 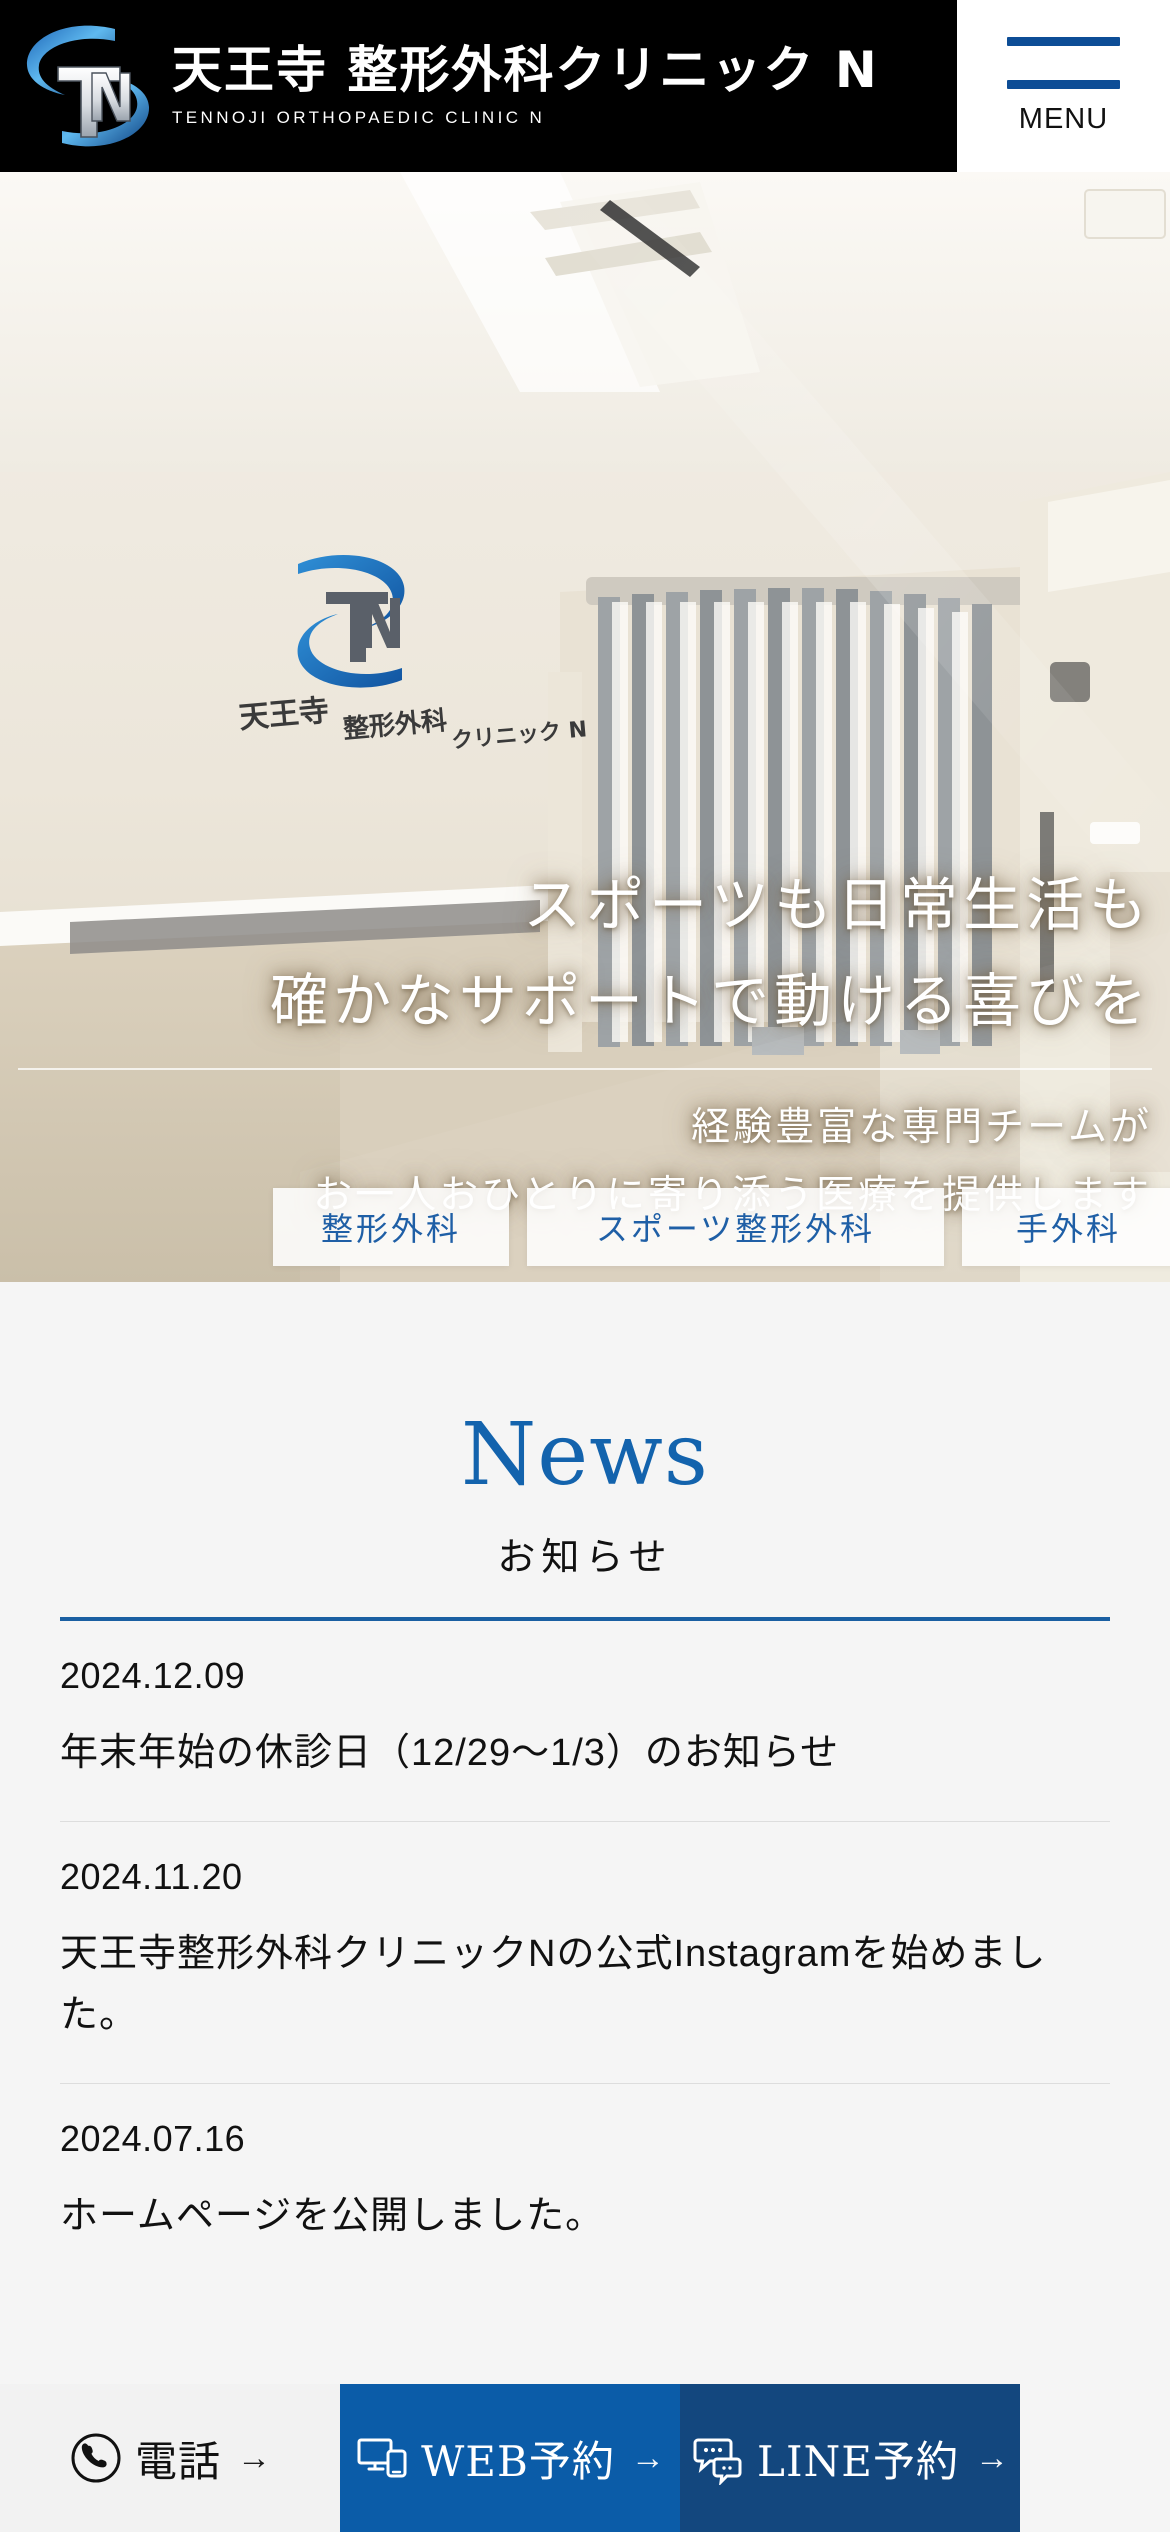 I want to click on brand-title-en: TENNOJI ORTHOPAEDIC CLINIC N, so click(x=359, y=117).